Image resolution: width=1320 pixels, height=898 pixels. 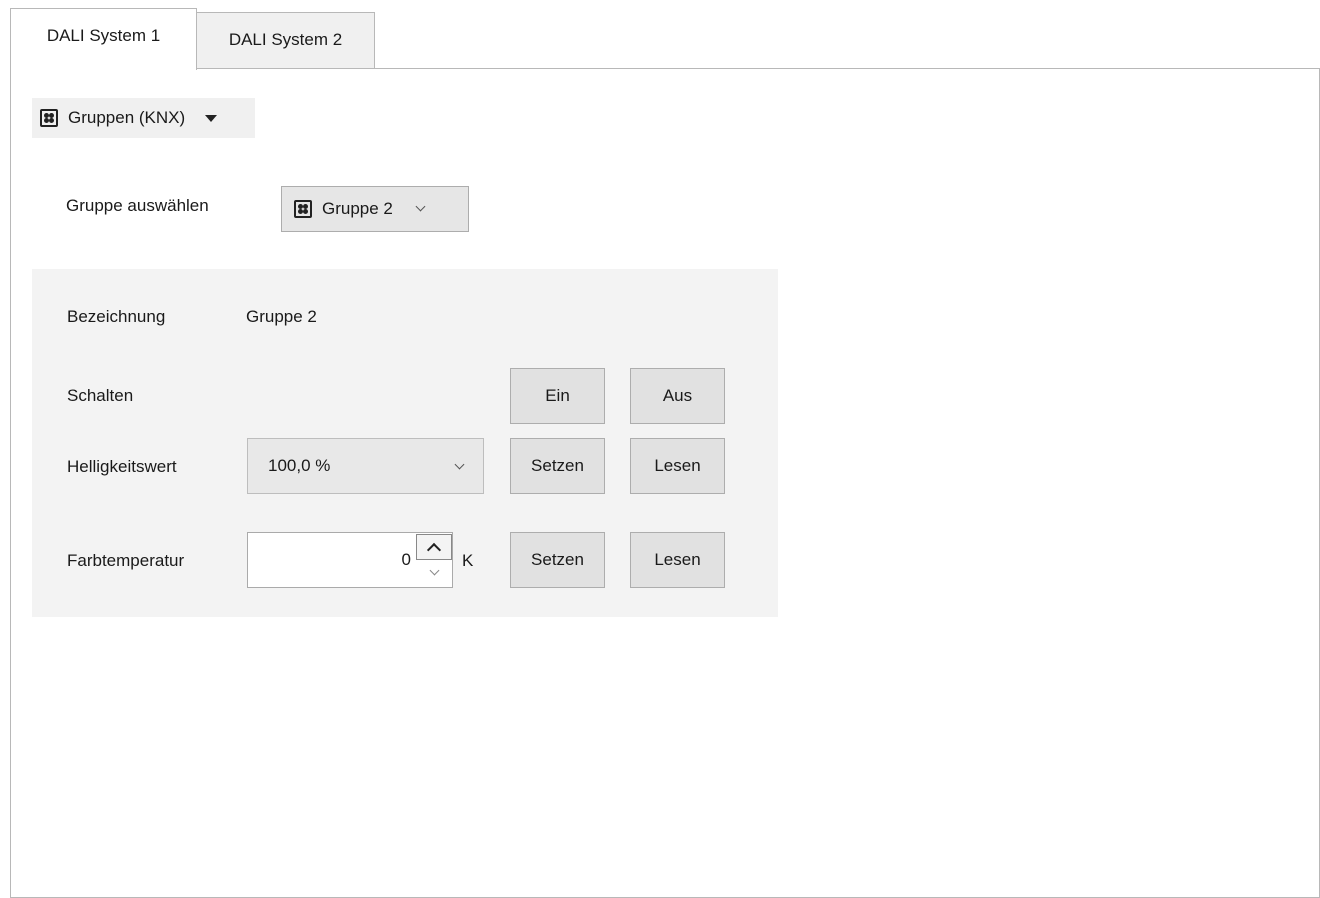 What do you see at coordinates (281, 316) in the screenshot?
I see `name-value: Gruppe 2` at bounding box center [281, 316].